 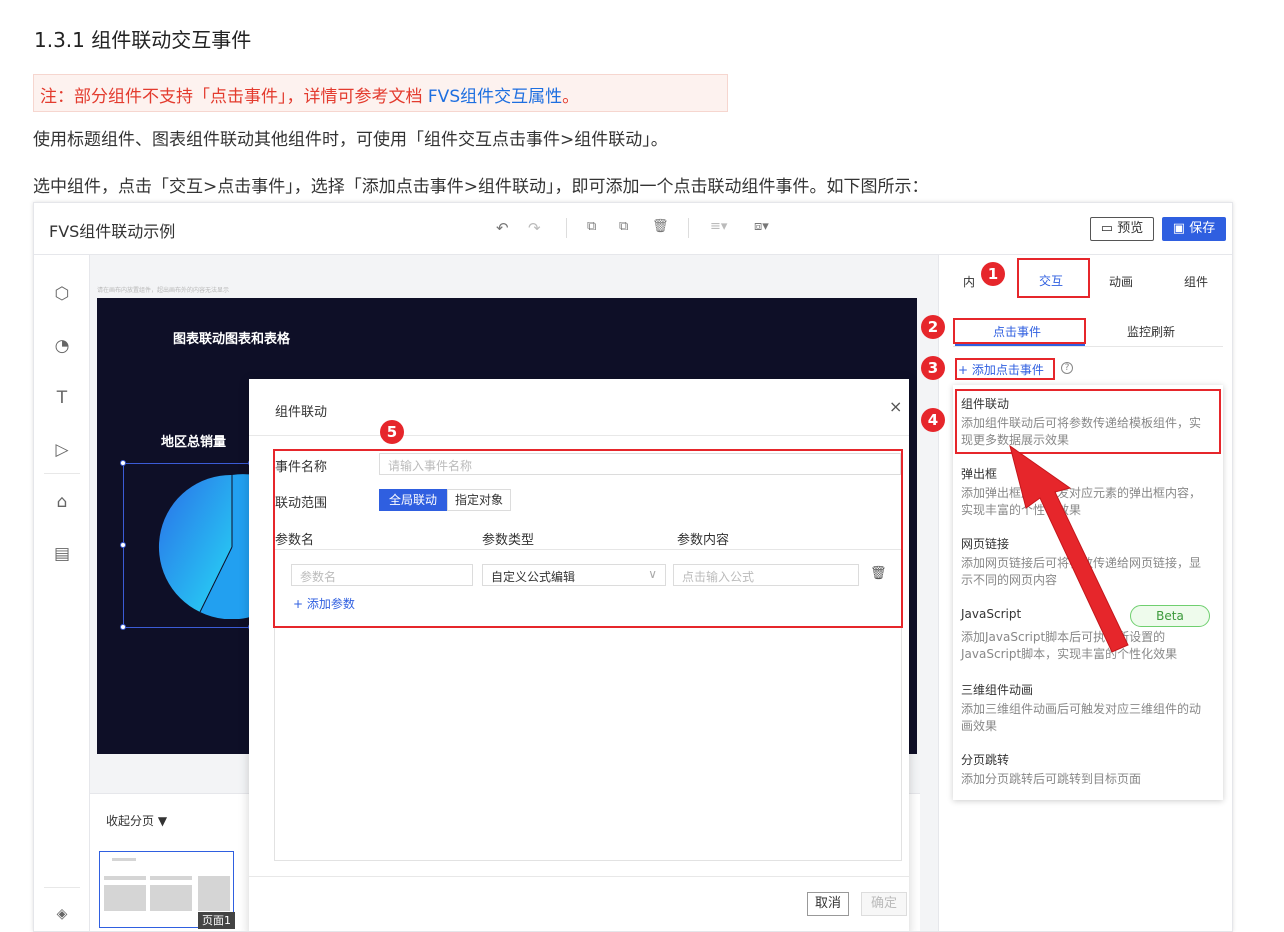 I want to click on monitor-icon: ▭, so click(x=1109, y=228).